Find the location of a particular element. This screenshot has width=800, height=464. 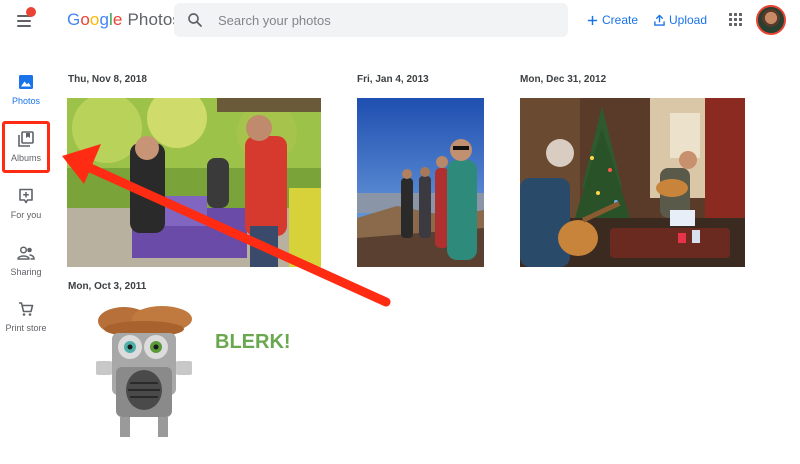

upload-button: Upload is located at coordinates (680, 20).